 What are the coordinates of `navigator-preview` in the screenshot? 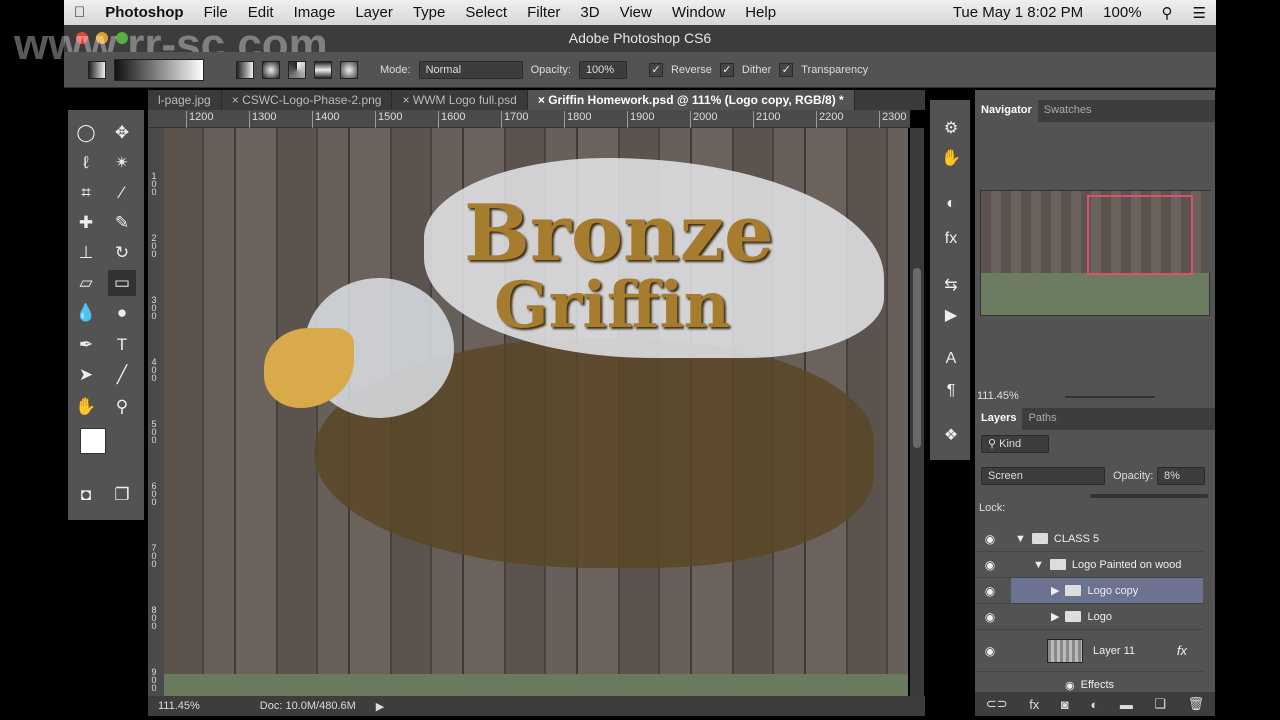 It's located at (1095, 253).